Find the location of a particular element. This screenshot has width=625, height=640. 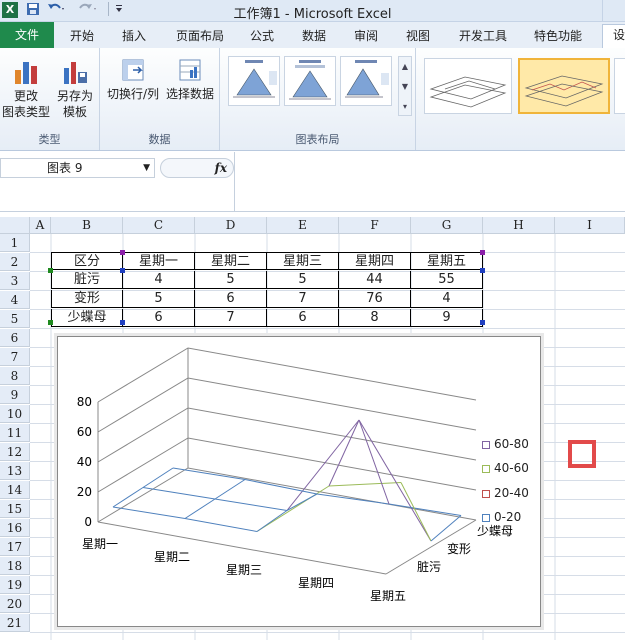

table-header-cell: 星期一 is located at coordinates (159, 261).